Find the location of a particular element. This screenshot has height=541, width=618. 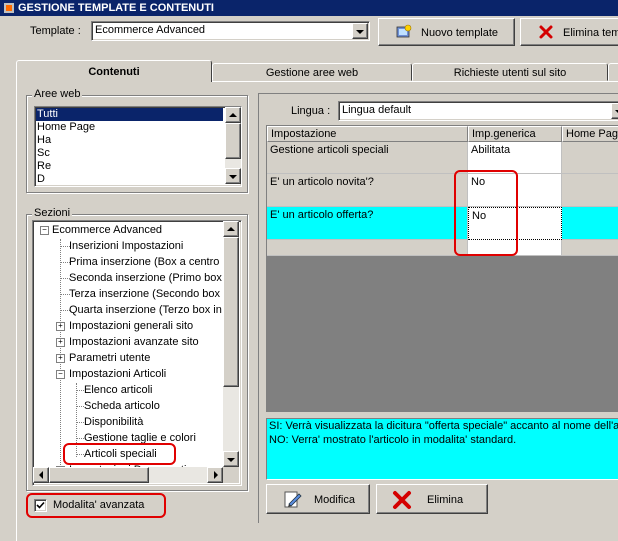

chevron-left-icon is located at coordinates (41, 475).